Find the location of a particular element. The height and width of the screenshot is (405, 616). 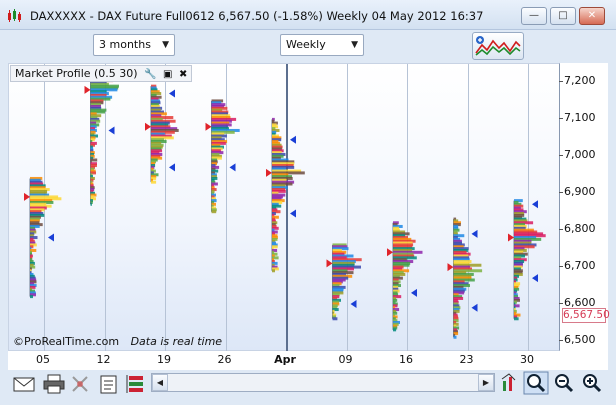

interval-select: Weekly ▼ is located at coordinates (322, 45).